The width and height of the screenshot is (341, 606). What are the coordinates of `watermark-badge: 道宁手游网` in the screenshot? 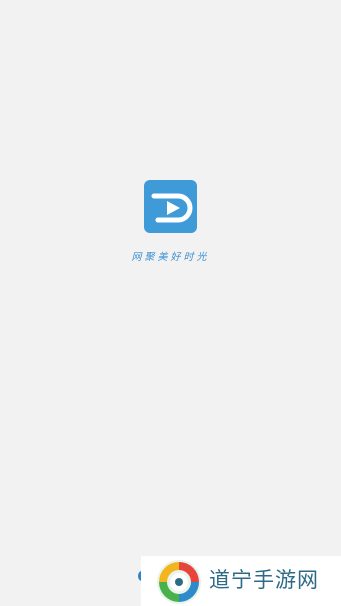 It's located at (241, 581).